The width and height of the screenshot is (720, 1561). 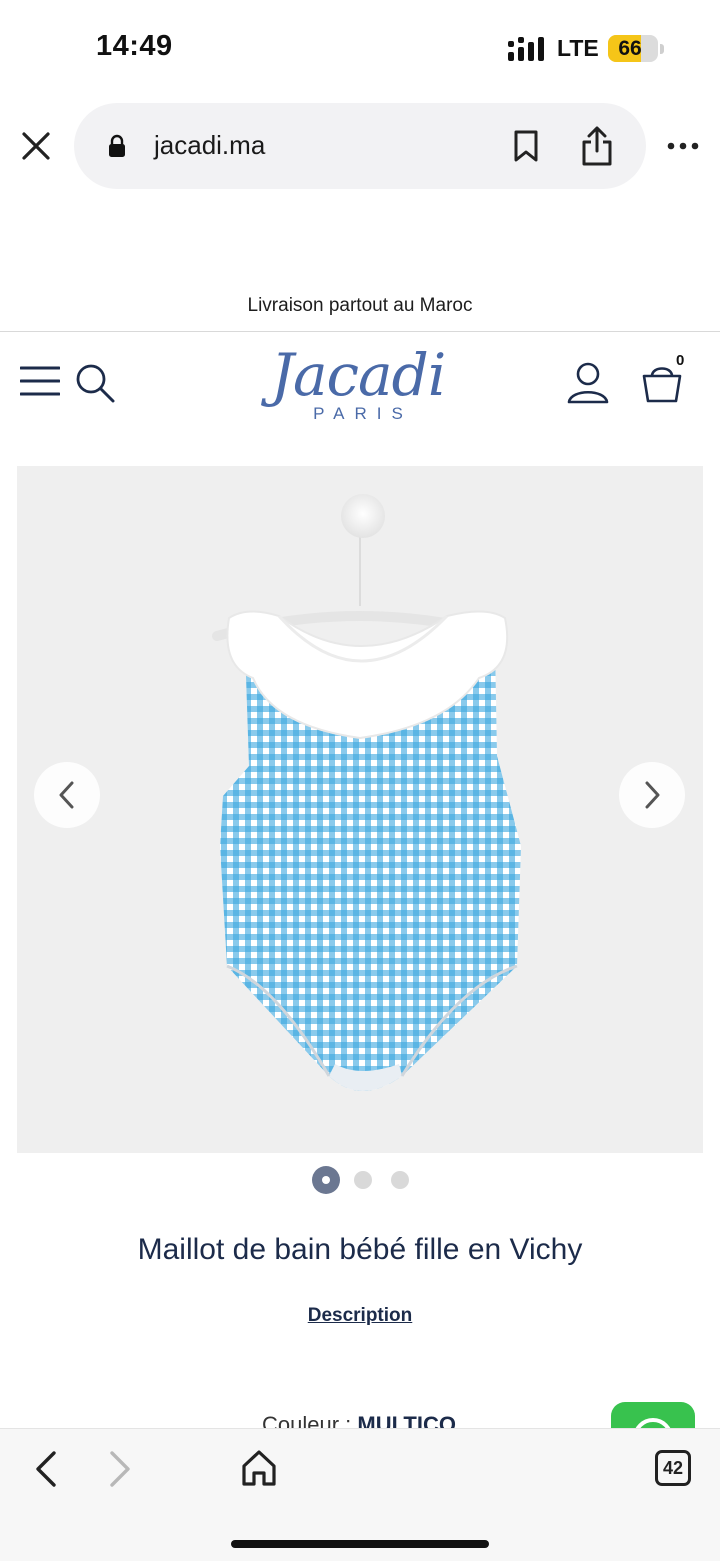 What do you see at coordinates (360, 305) in the screenshot?
I see `promo-banner: Livraison partout au Maroc` at bounding box center [360, 305].